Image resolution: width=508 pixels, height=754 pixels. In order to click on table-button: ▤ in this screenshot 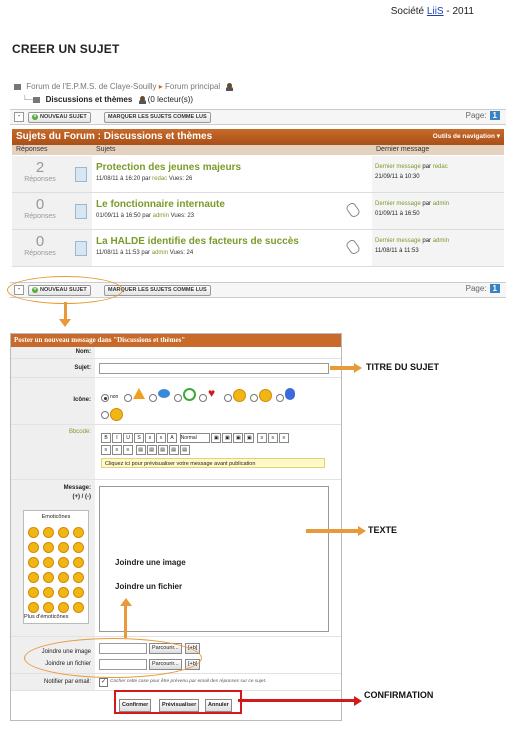, I will do `click(140, 450)`.